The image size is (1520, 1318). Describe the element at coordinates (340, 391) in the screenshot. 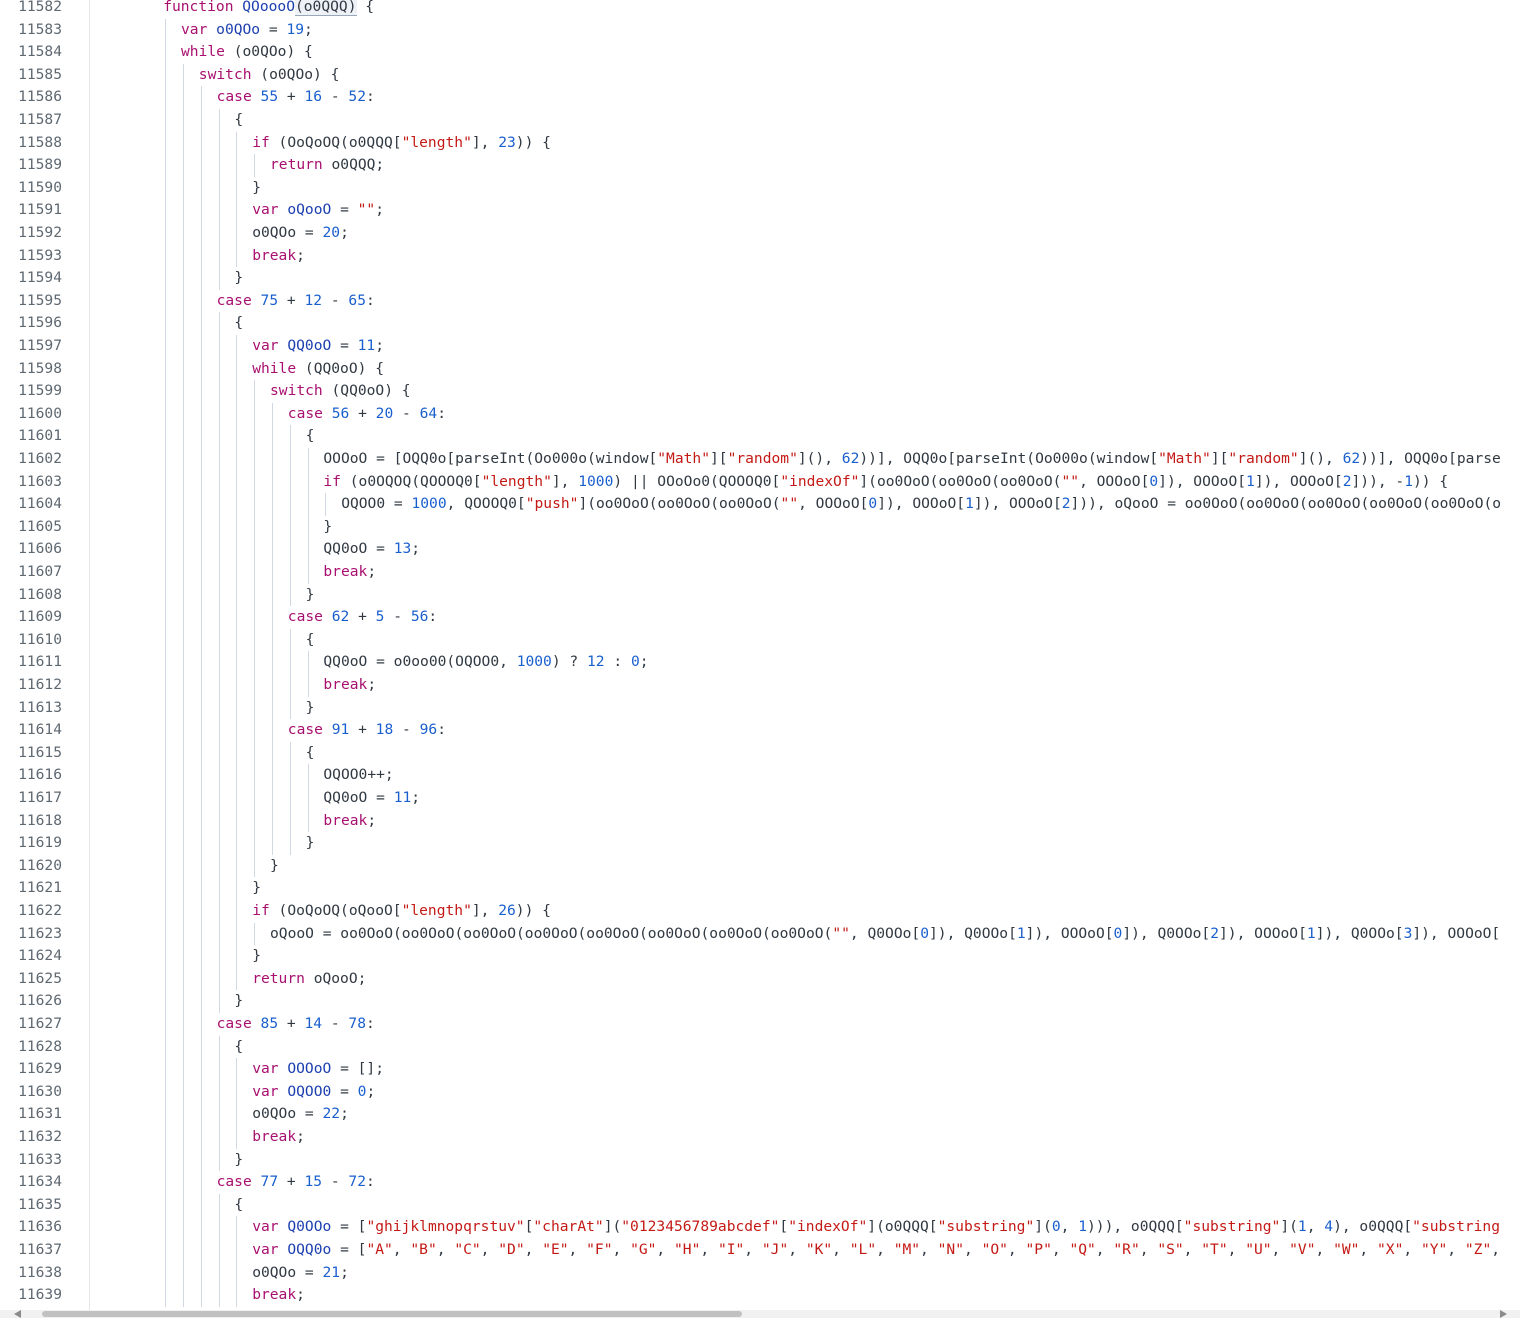

I see `code-text: switch (QQ0oO) {` at that location.